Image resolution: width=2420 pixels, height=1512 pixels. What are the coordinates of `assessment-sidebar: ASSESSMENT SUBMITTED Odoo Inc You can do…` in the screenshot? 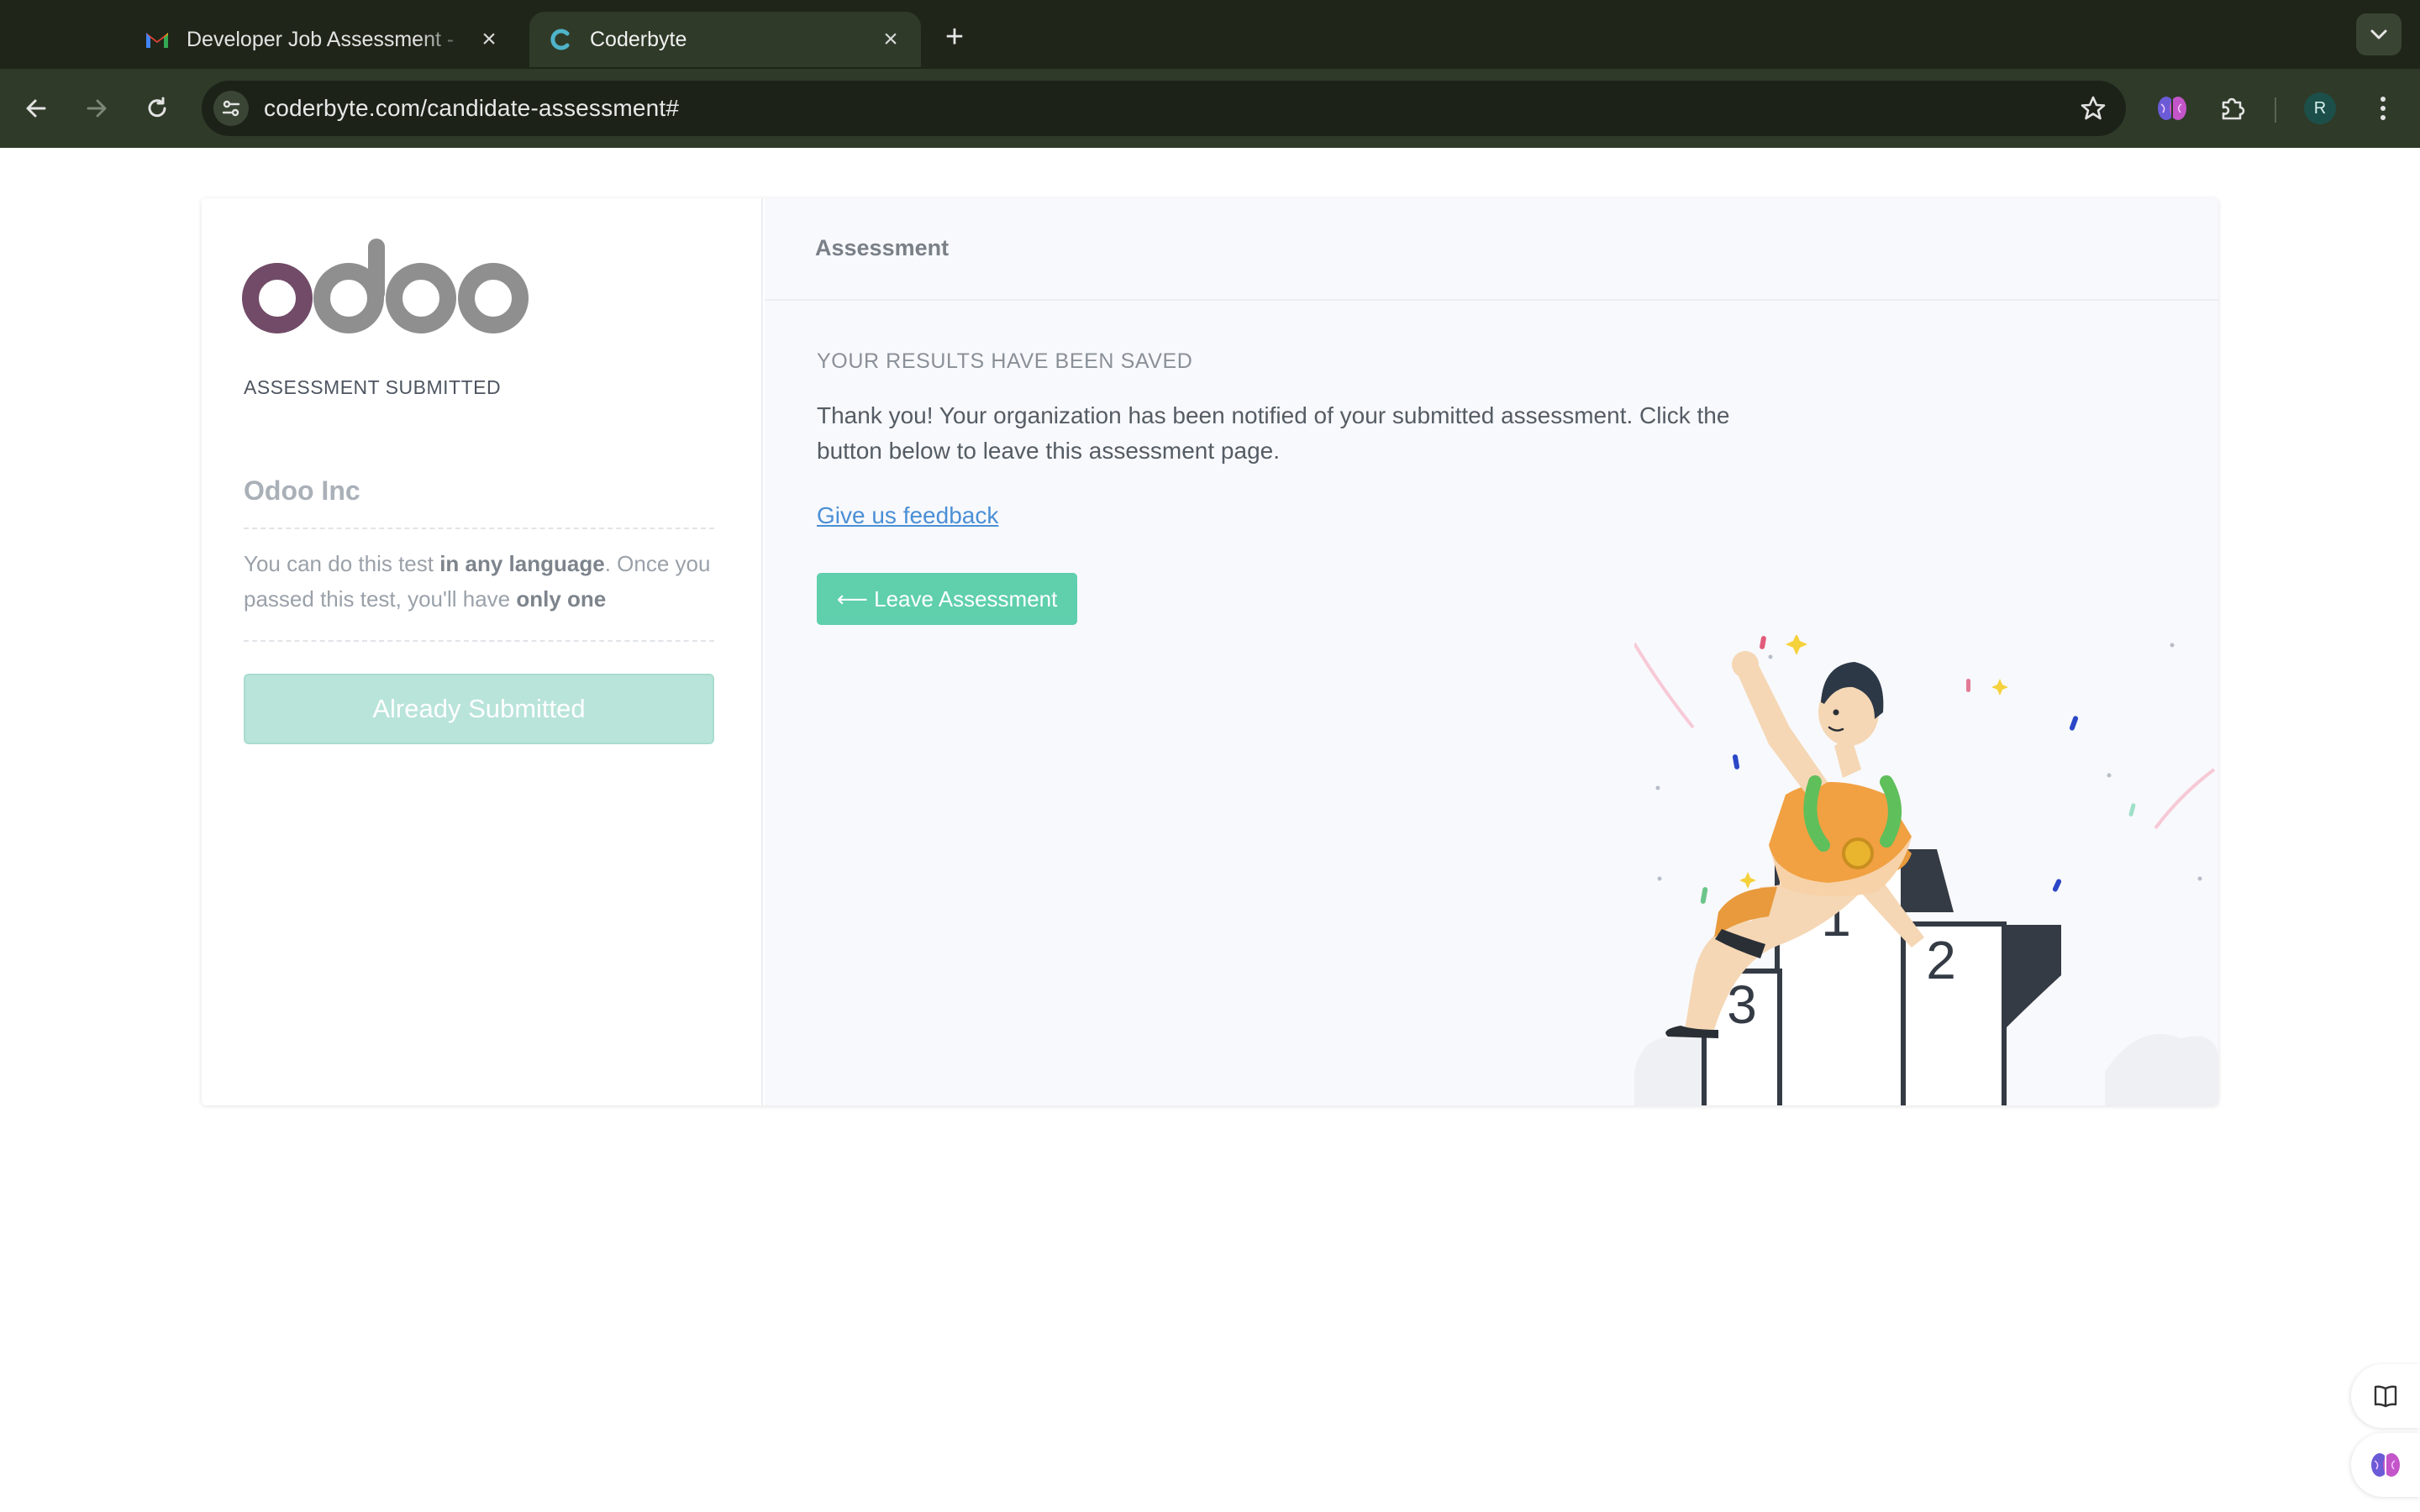 It's located at (482, 651).